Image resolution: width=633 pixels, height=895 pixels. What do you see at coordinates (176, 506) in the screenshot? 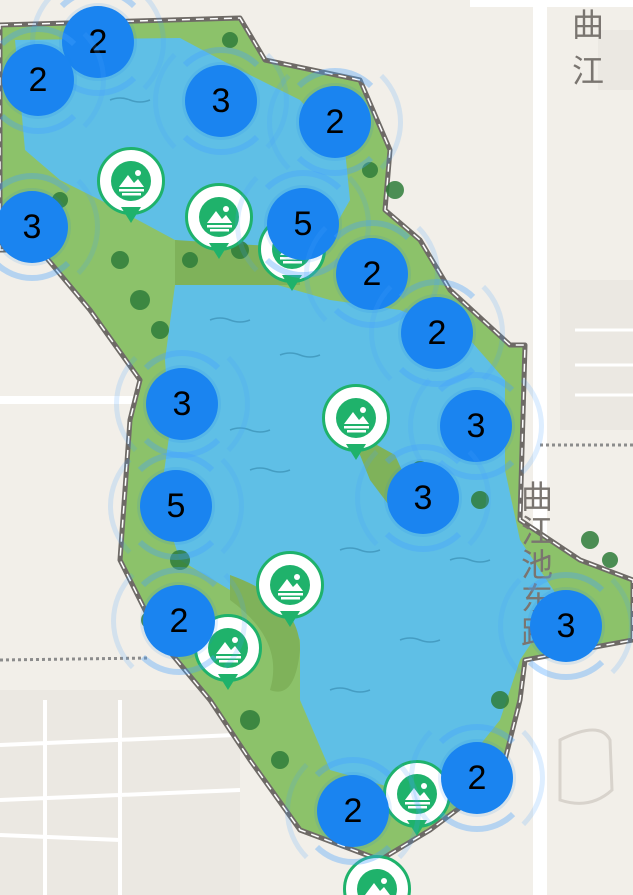
I see `cluster-marker: 5` at bounding box center [176, 506].